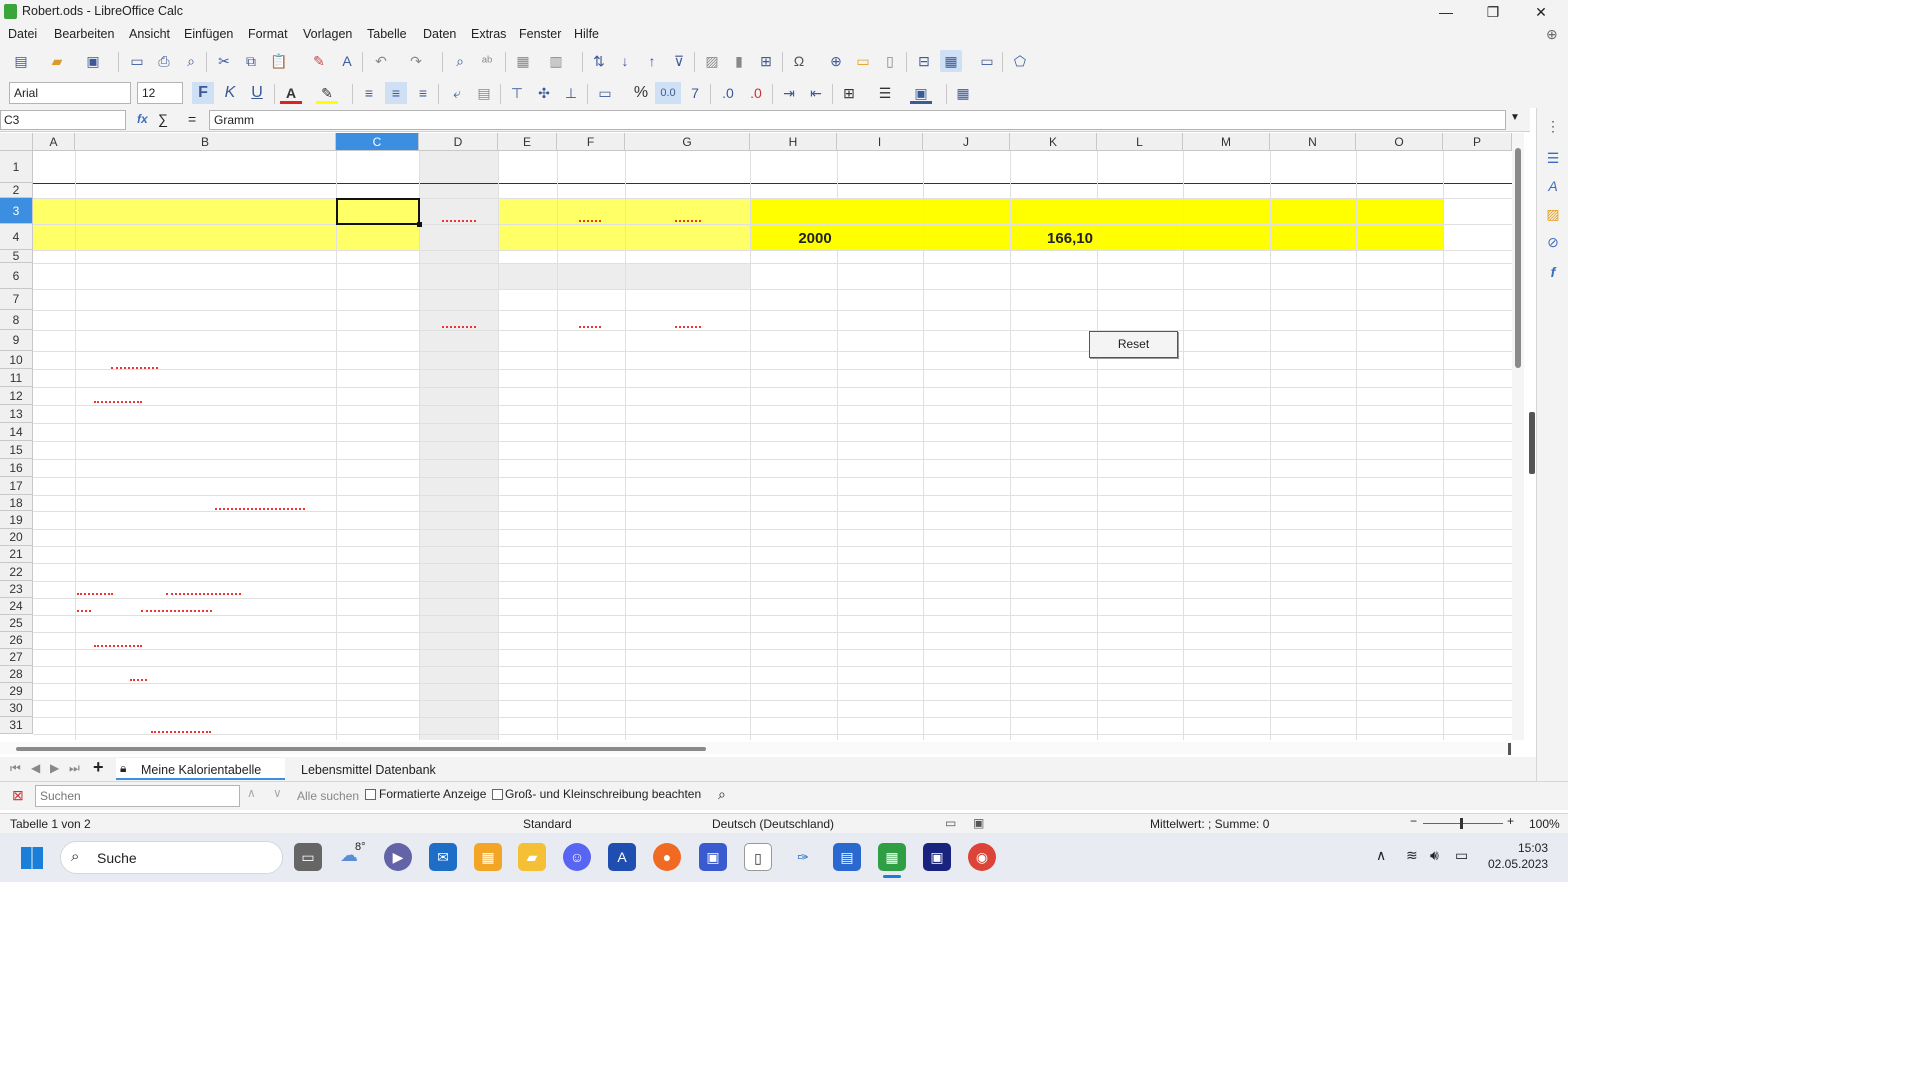 The height and width of the screenshot is (1080, 1920). Describe the element at coordinates (1533, 848) in the screenshot. I see `clock-time: 15:03` at that location.